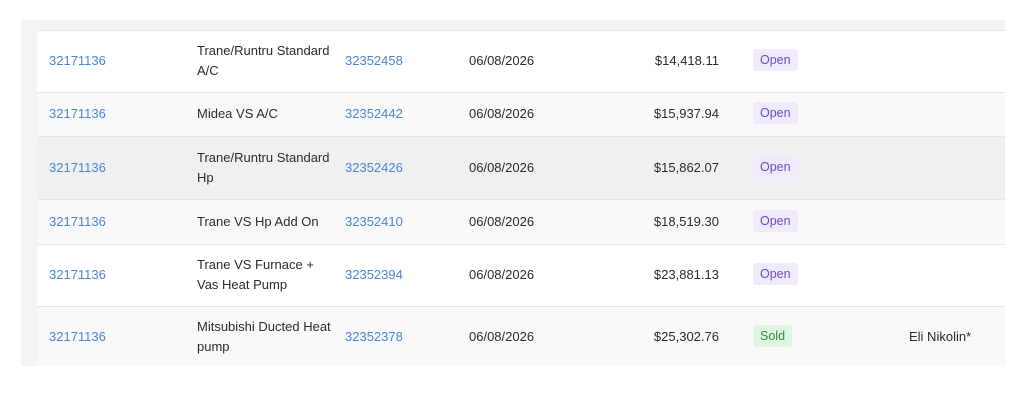 This screenshot has height=404, width=1024. Describe the element at coordinates (686, 167) in the screenshot. I see `estimate-amount: $15,862.07` at that location.